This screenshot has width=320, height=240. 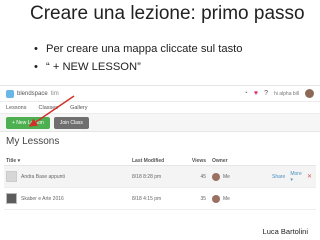 What do you see at coordinates (242, 161) in the screenshot?
I see `col-owner: Owner` at bounding box center [242, 161].